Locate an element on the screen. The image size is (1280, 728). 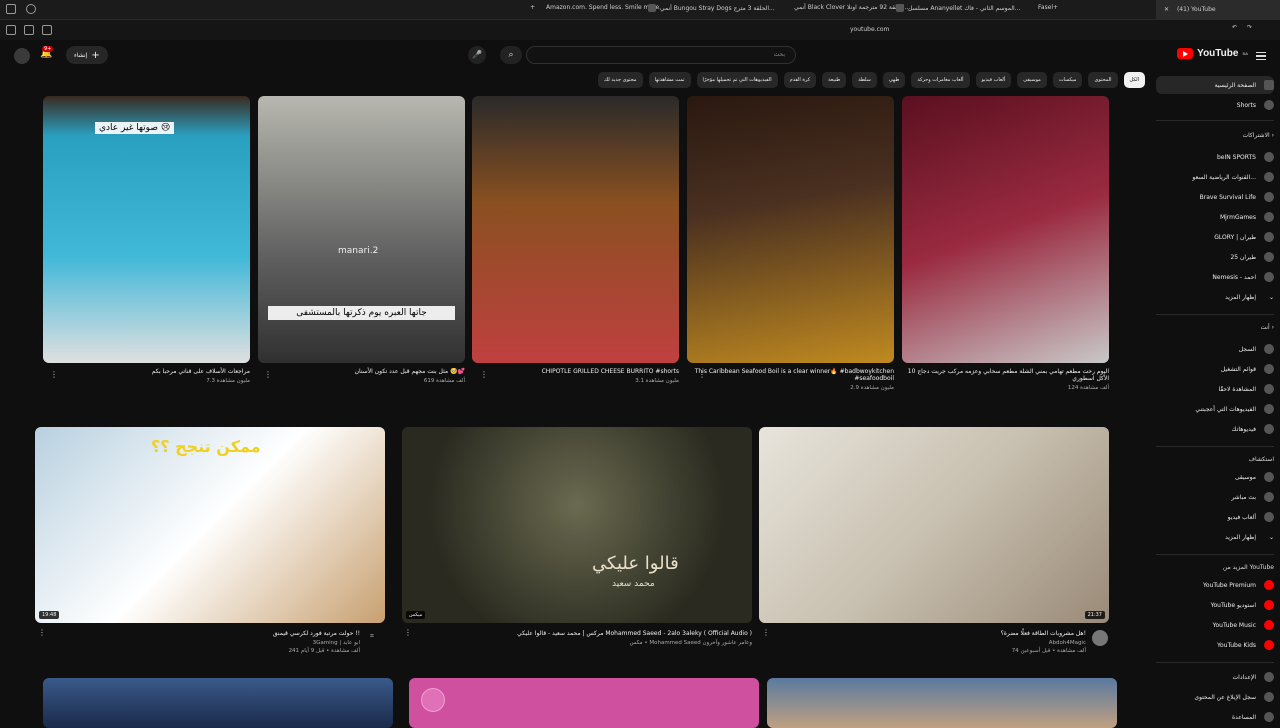
sidebar-item-music: موسيقى is located at coordinates (1215, 477).